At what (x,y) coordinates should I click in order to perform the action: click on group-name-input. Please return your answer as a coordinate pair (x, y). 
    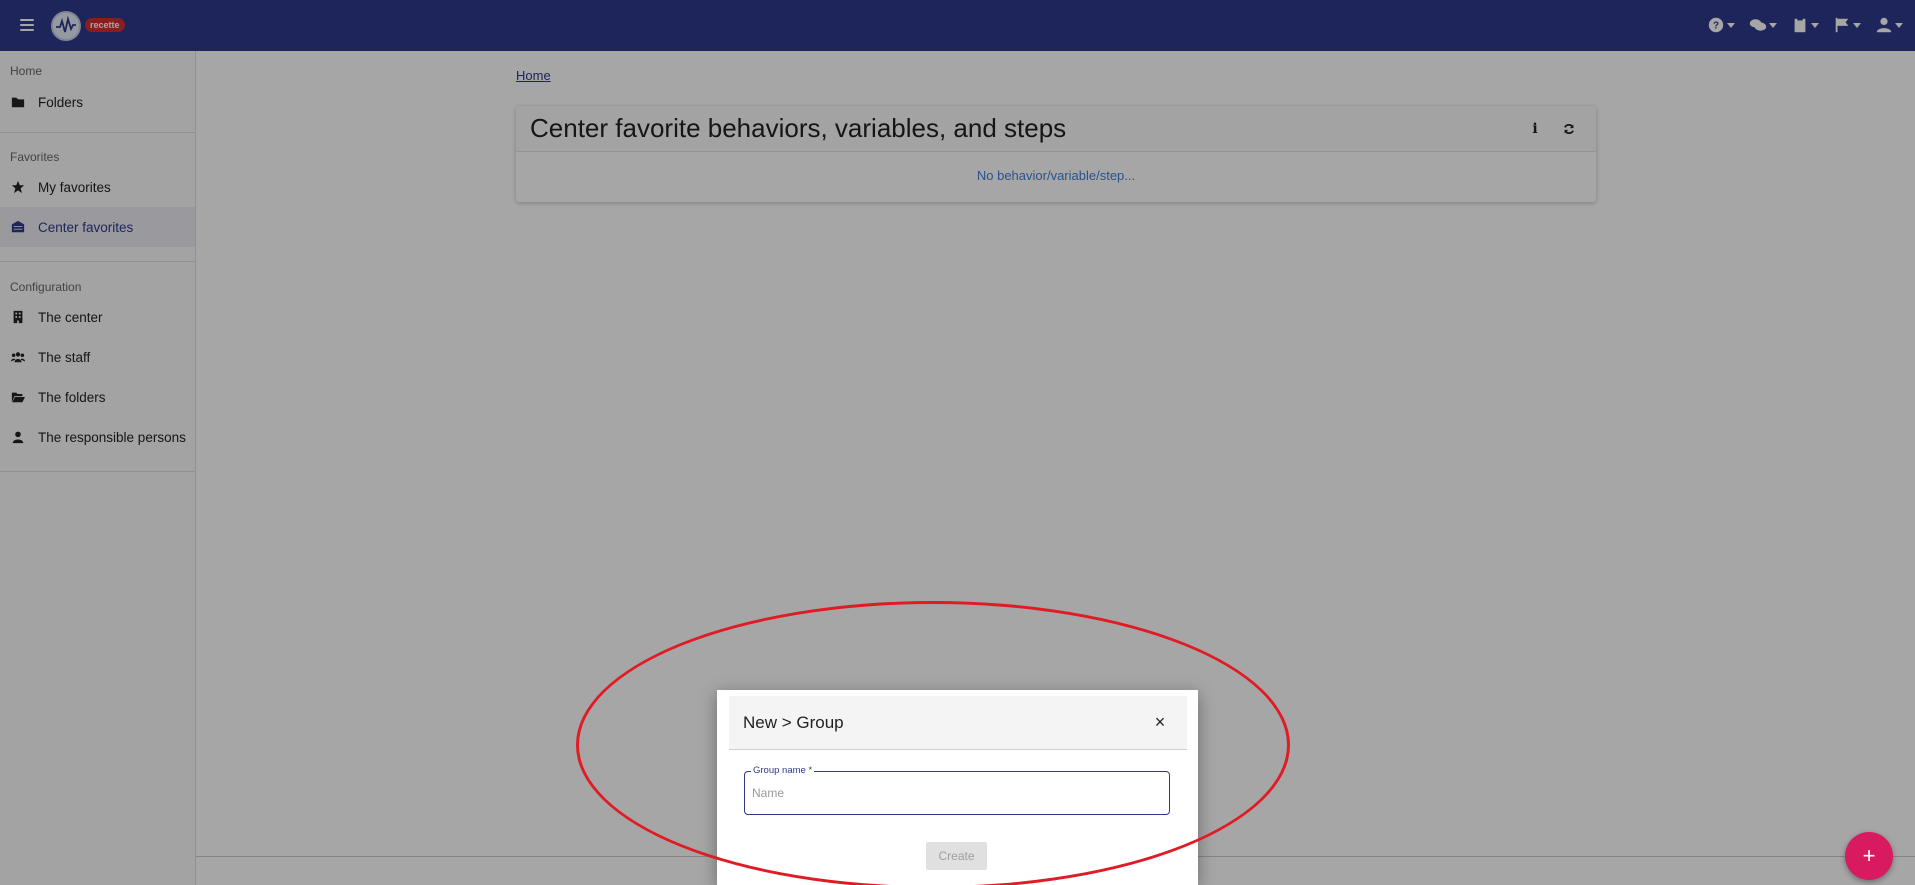
    Looking at the image, I should click on (957, 793).